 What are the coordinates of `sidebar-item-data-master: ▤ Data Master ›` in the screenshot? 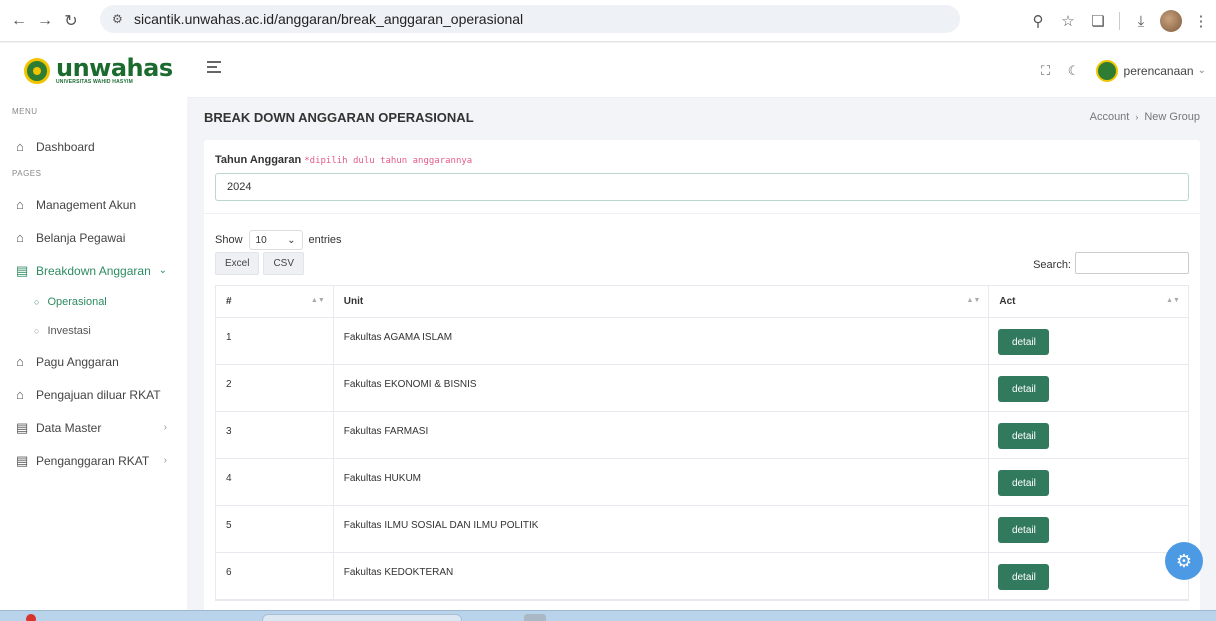 It's located at (93, 427).